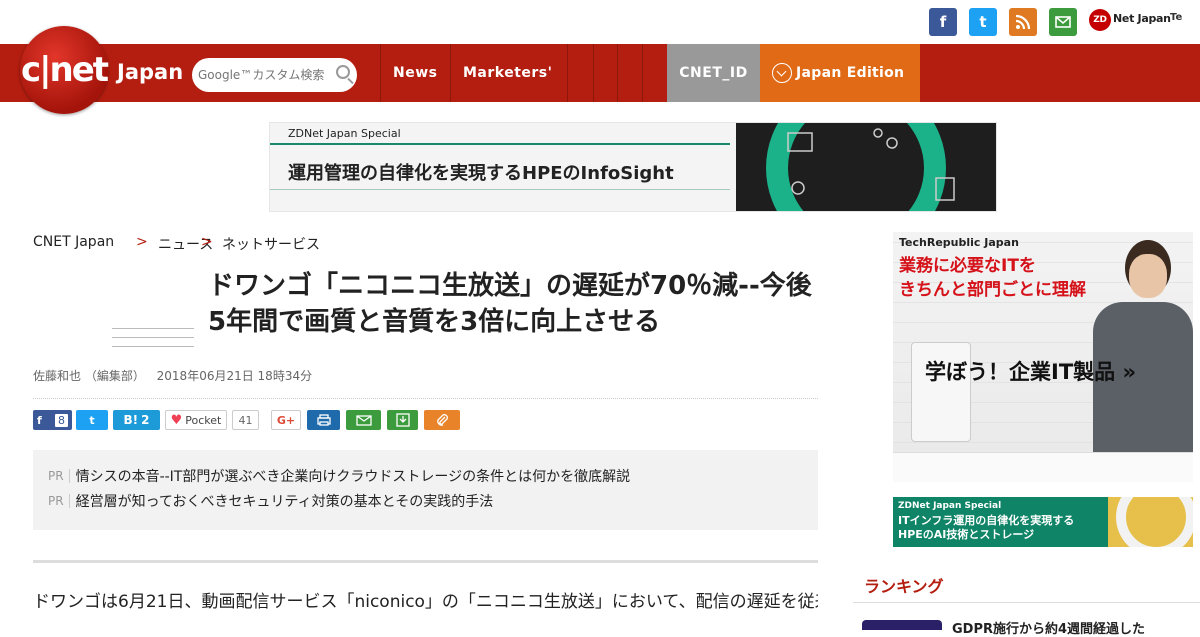 This screenshot has height=637, width=1200. I want to click on publish-timestamp: 2018年06月21日 18時34分, so click(234, 376).